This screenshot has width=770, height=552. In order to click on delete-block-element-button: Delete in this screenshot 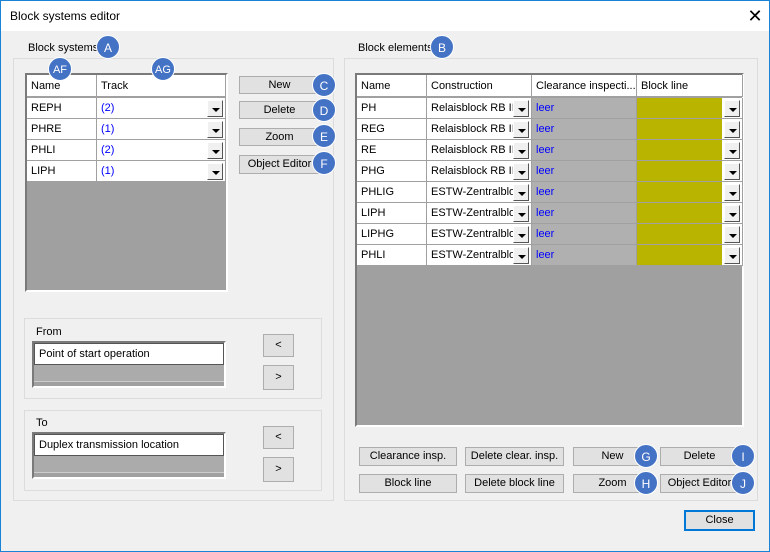, I will do `click(699, 456)`.